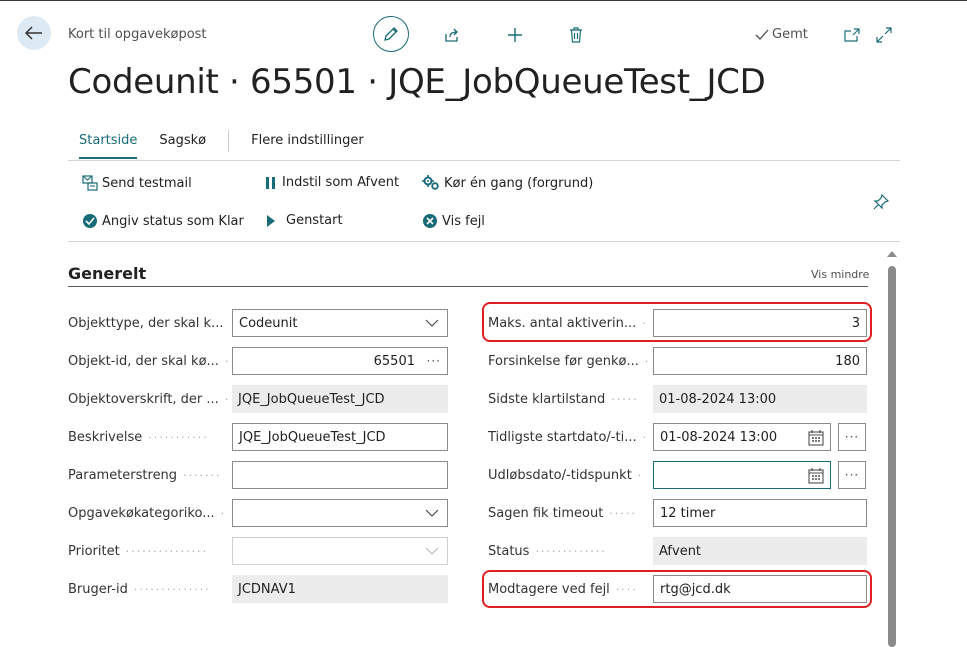 The height and width of the screenshot is (647, 967). Describe the element at coordinates (468, 286) in the screenshot. I see `section-divider` at that location.